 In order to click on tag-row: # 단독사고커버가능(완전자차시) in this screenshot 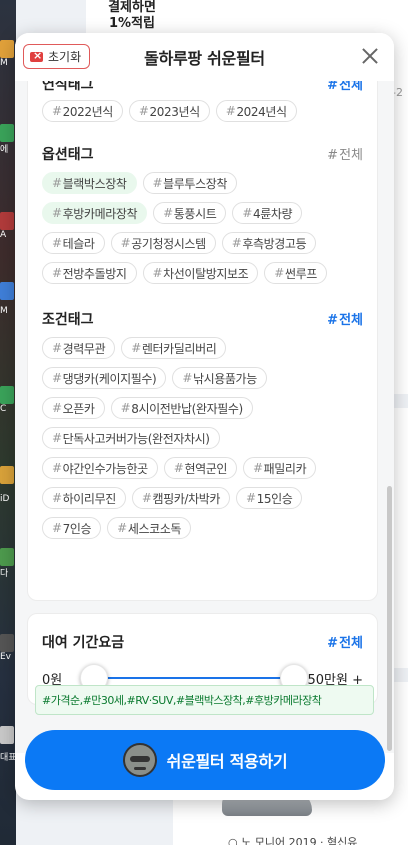, I will do `click(204, 438)`.